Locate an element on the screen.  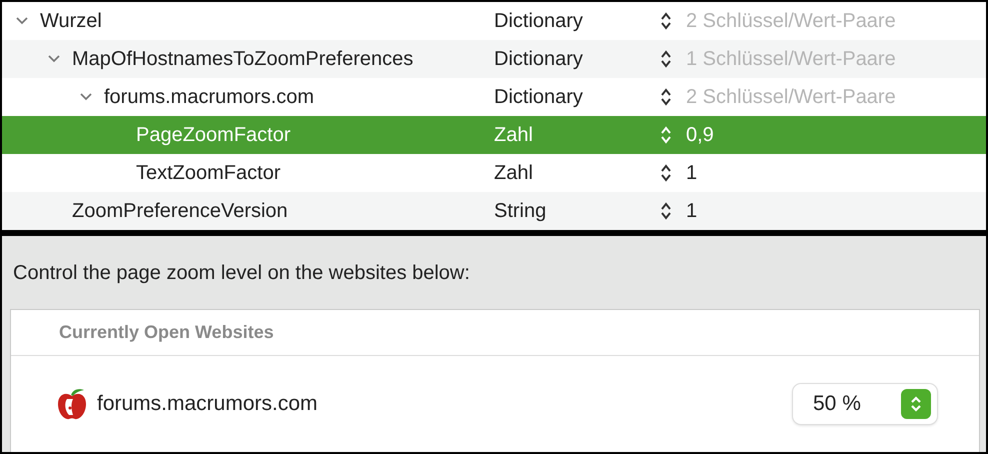
value-text: 1 Schlüssel/Wert-Paare is located at coordinates (791, 59).